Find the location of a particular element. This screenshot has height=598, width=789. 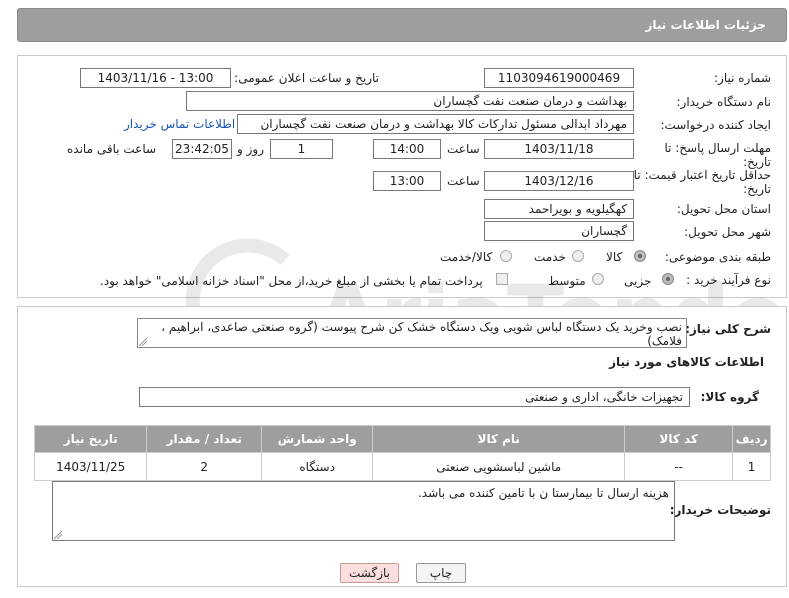

process-medium-label: متوسط is located at coordinates (567, 281).